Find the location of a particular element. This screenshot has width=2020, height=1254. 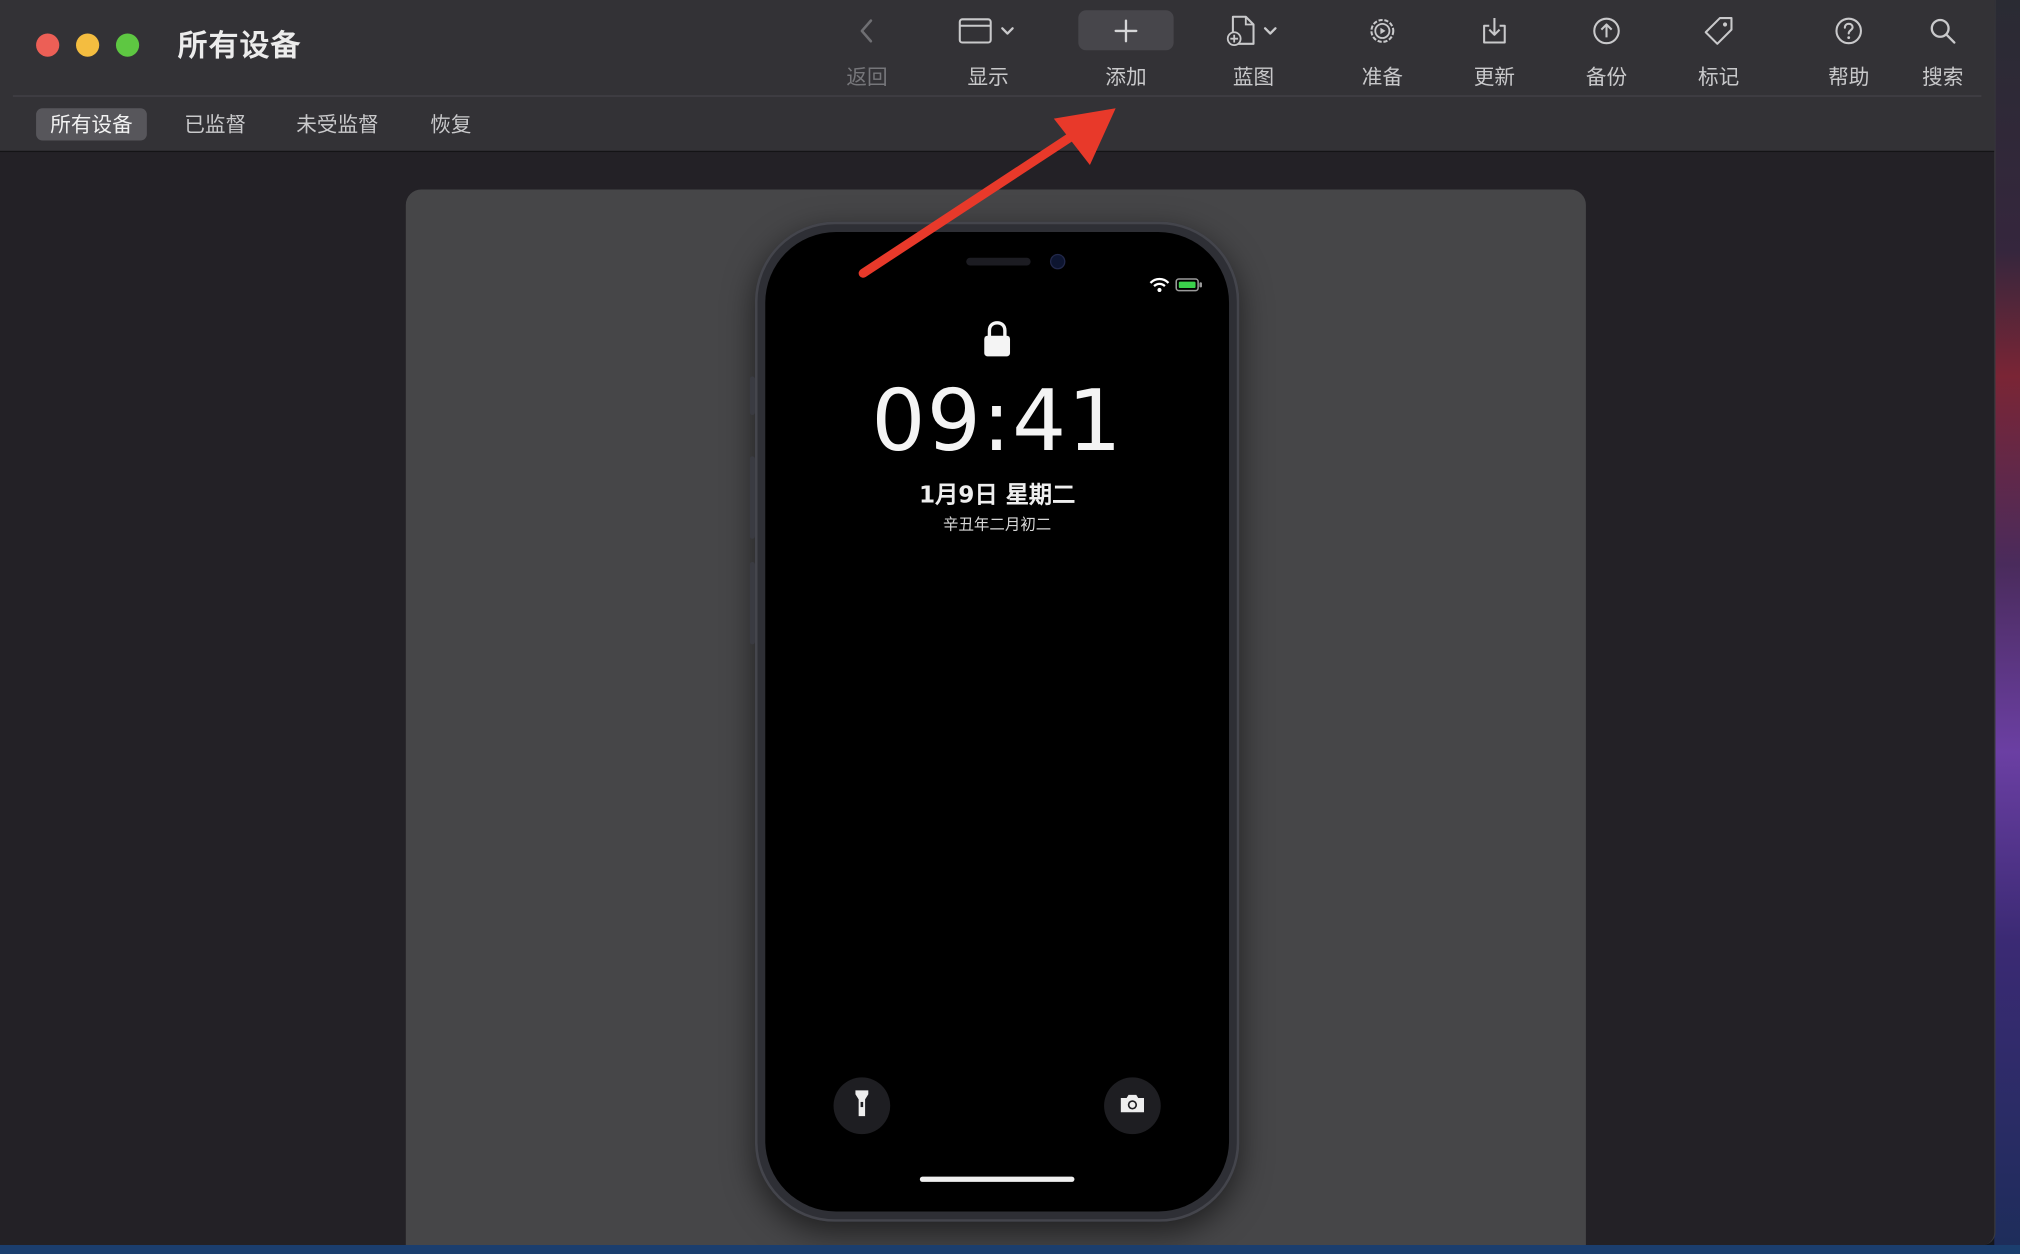

tag-label: 标记 is located at coordinates (1718, 76).